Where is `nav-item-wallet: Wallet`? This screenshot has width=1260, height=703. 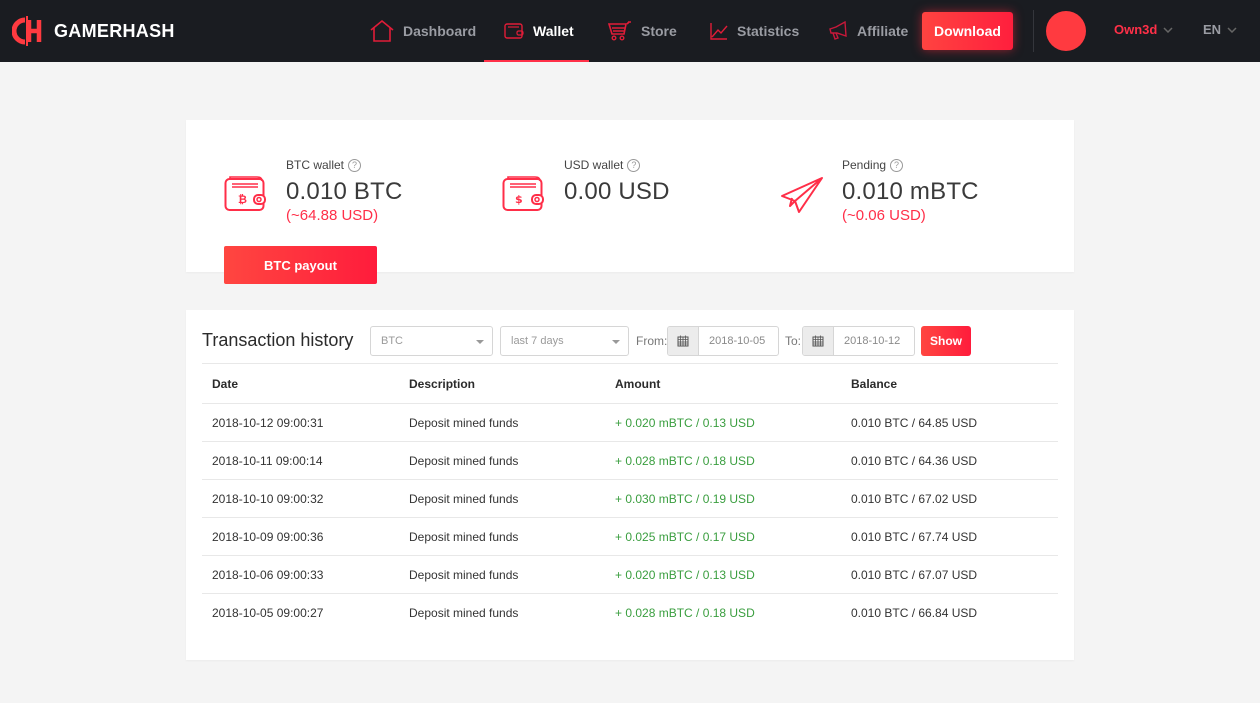
nav-item-wallet: Wallet is located at coordinates (536, 31).